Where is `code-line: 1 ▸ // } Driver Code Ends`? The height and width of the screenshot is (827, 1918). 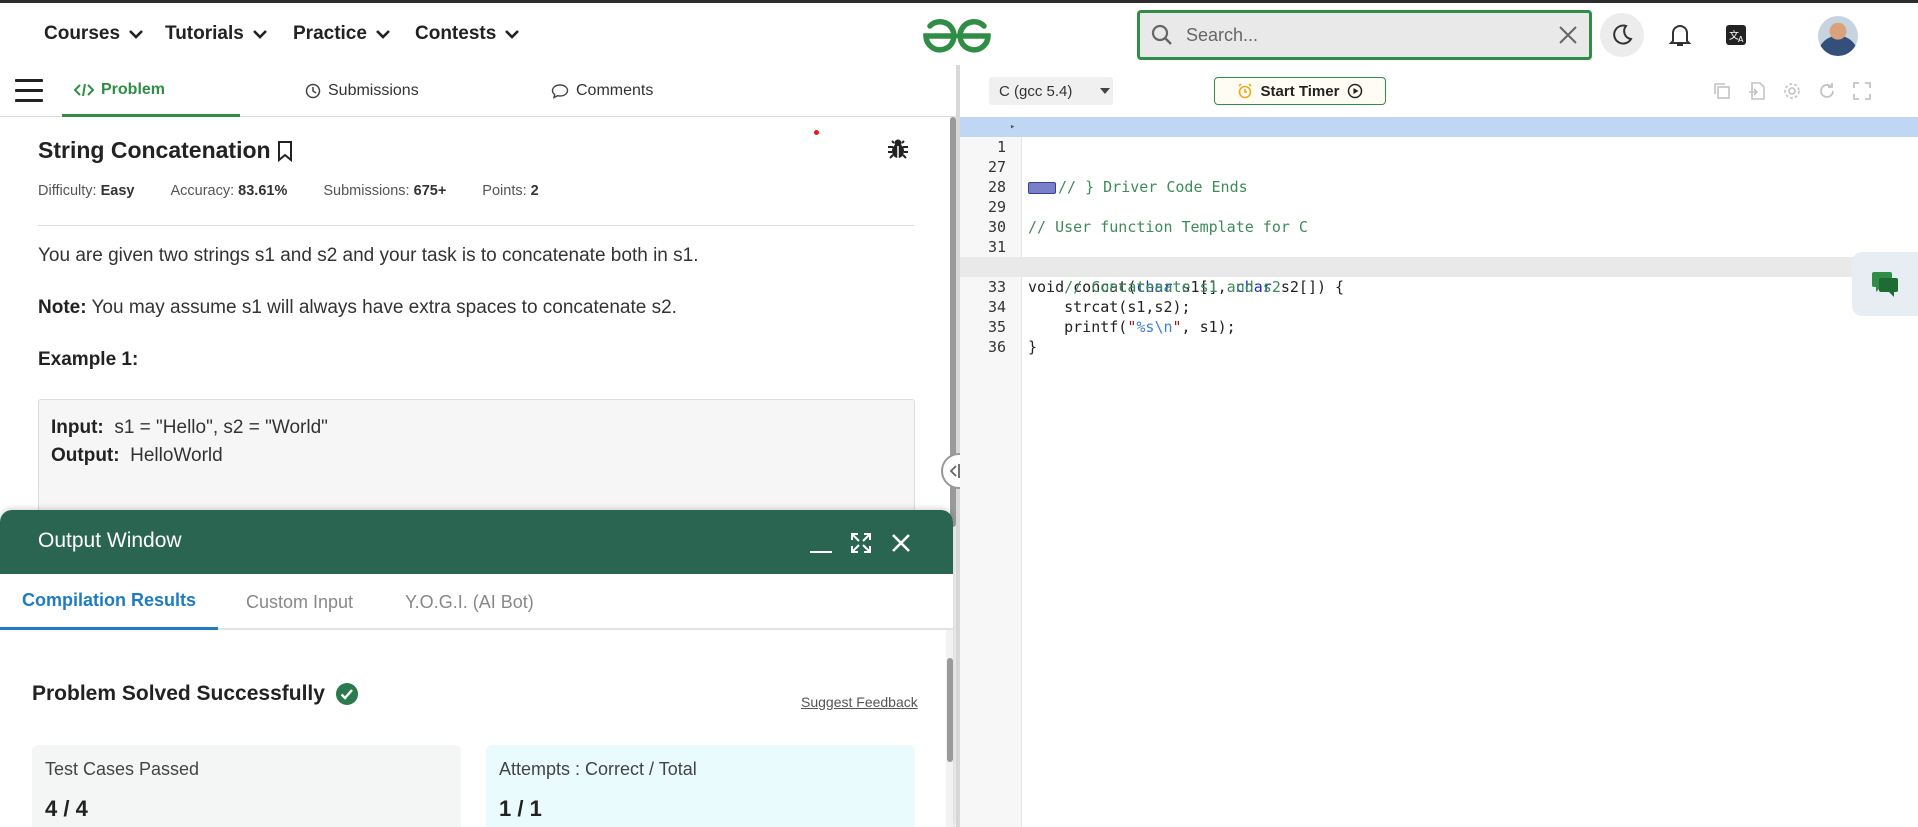 code-line: 1 ▸ // } Driver Code Ends is located at coordinates (1439, 156).